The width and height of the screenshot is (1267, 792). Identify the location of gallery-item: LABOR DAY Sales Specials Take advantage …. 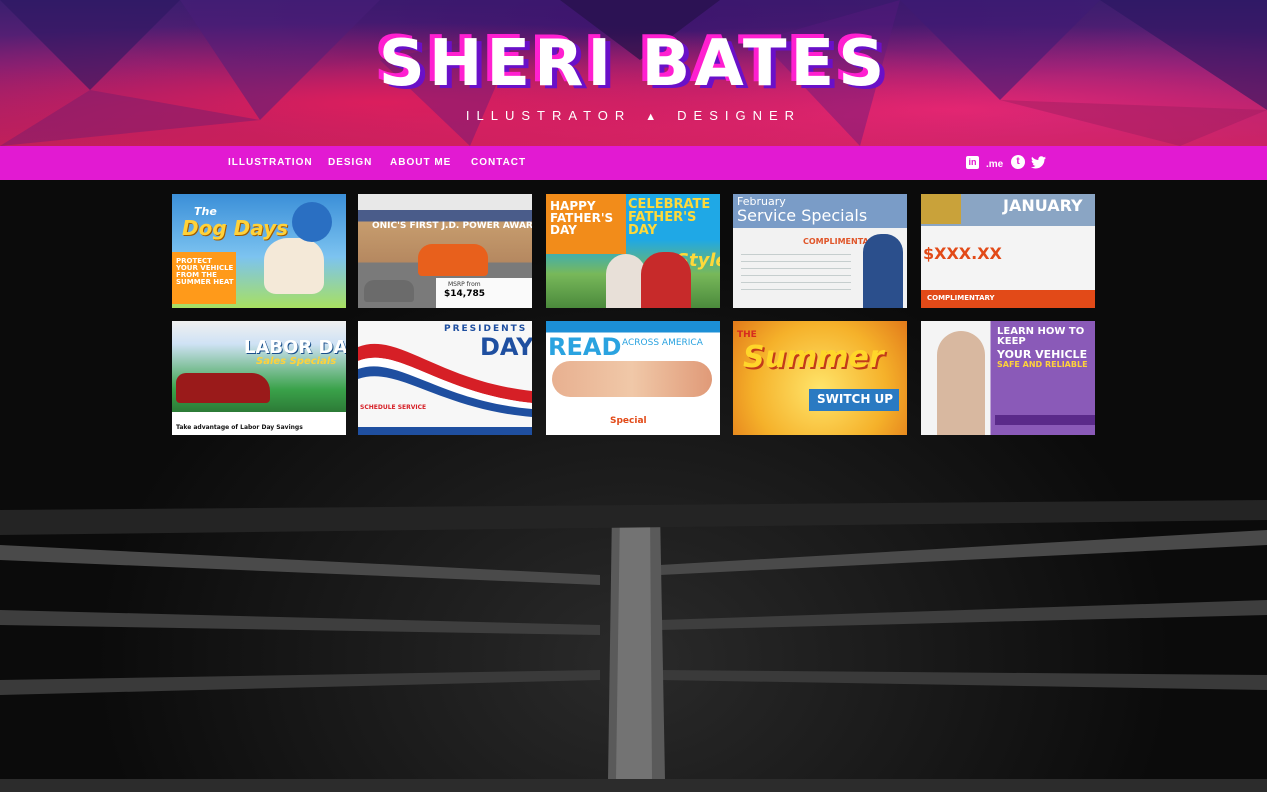
(259, 378).